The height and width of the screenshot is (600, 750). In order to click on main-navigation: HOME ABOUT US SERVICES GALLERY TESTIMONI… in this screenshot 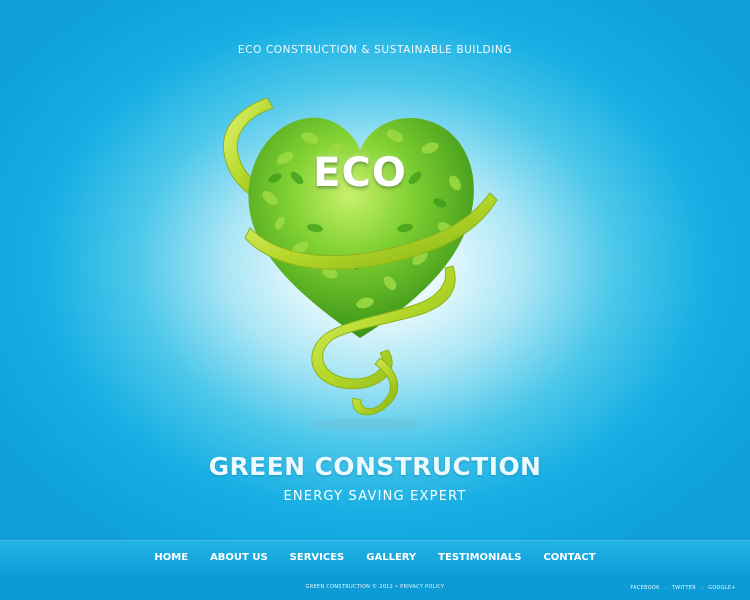, I will do `click(375, 557)`.